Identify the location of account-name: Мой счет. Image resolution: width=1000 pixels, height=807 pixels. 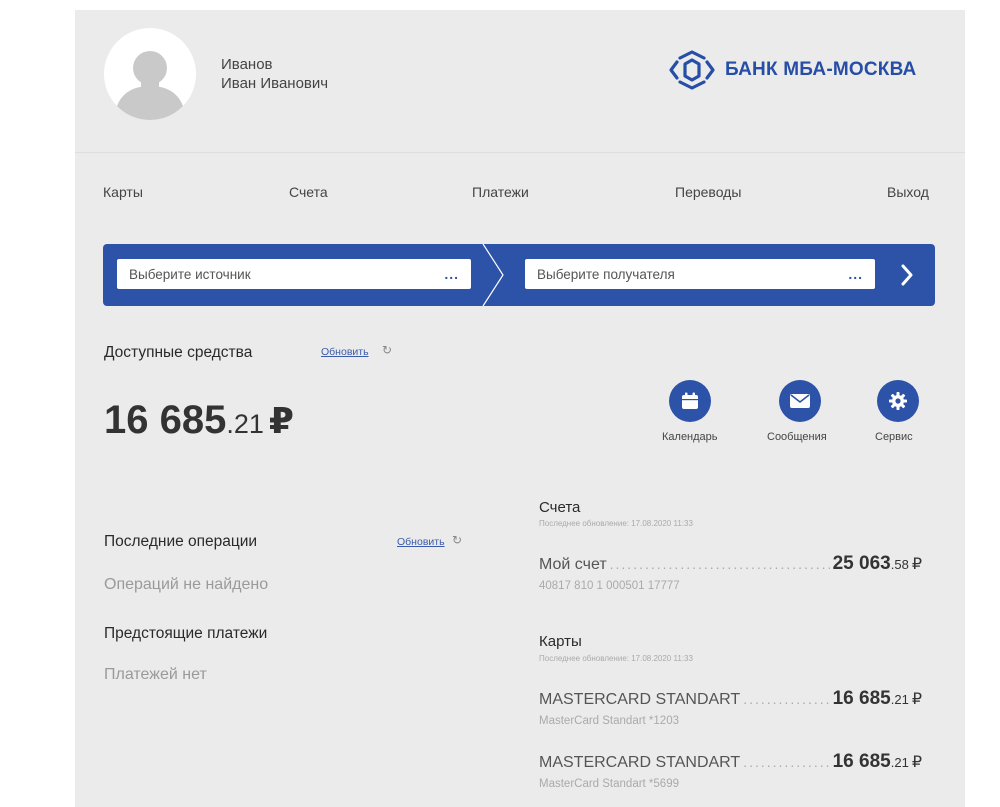
(573, 564).